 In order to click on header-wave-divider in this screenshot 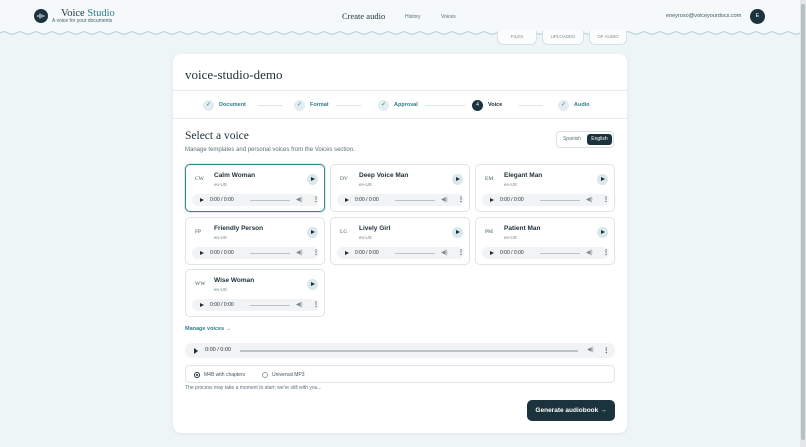, I will do `click(400, 33)`.